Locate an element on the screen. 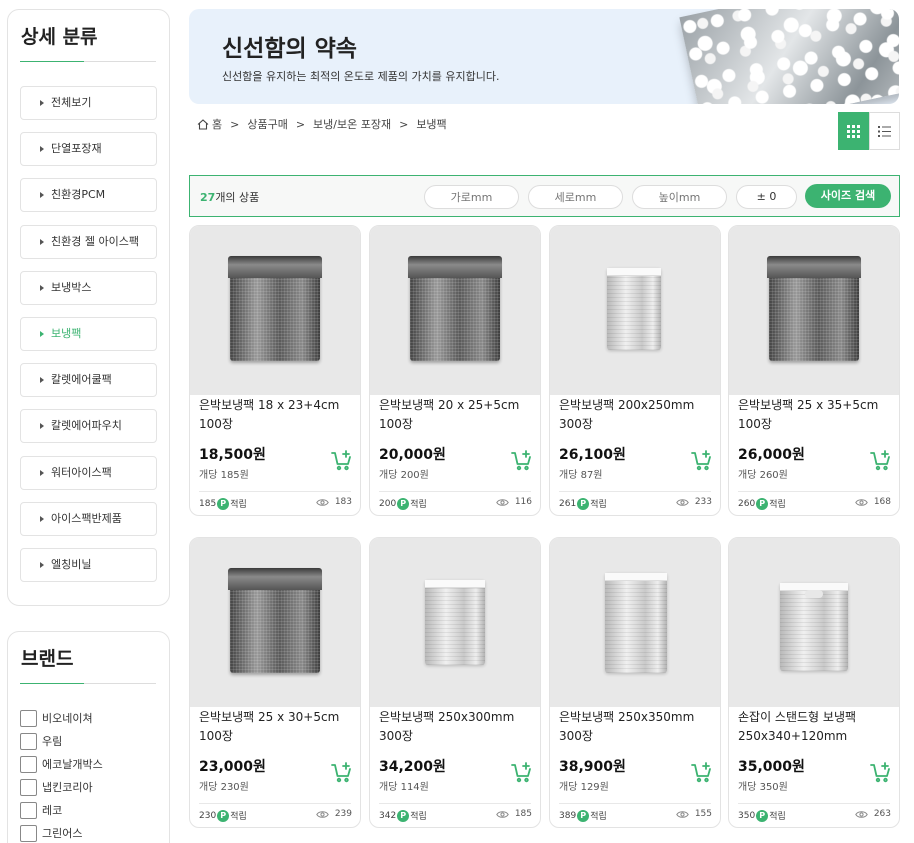 The height and width of the screenshot is (843, 914). points-info: 185 P 적립 is located at coordinates (223, 503).